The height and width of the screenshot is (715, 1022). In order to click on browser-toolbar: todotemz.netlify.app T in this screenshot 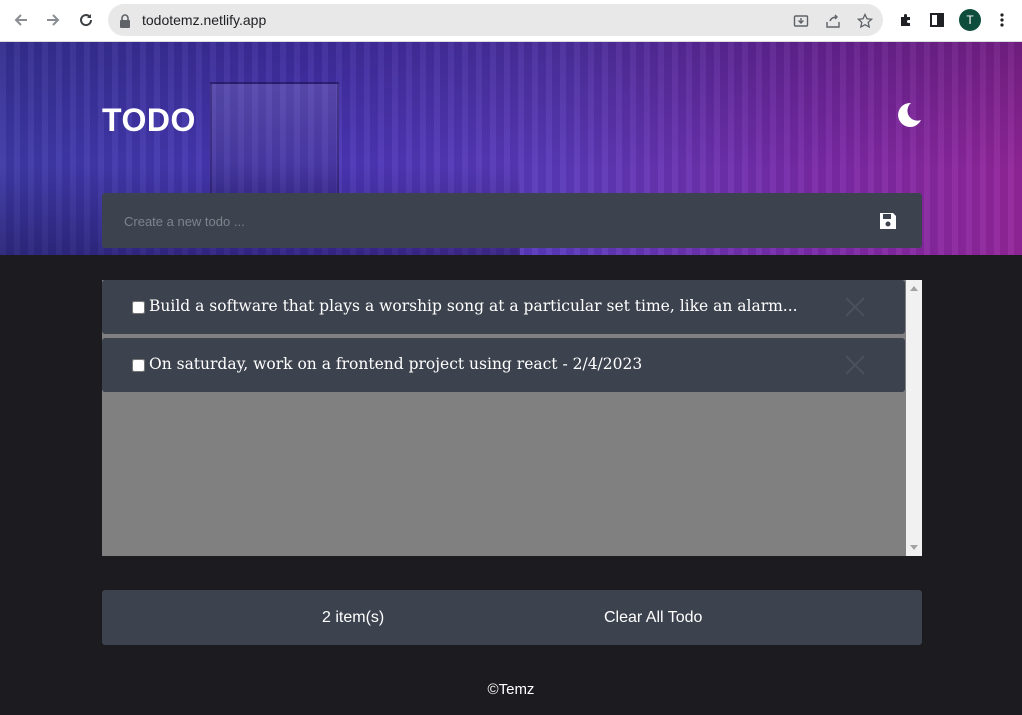, I will do `click(511, 21)`.